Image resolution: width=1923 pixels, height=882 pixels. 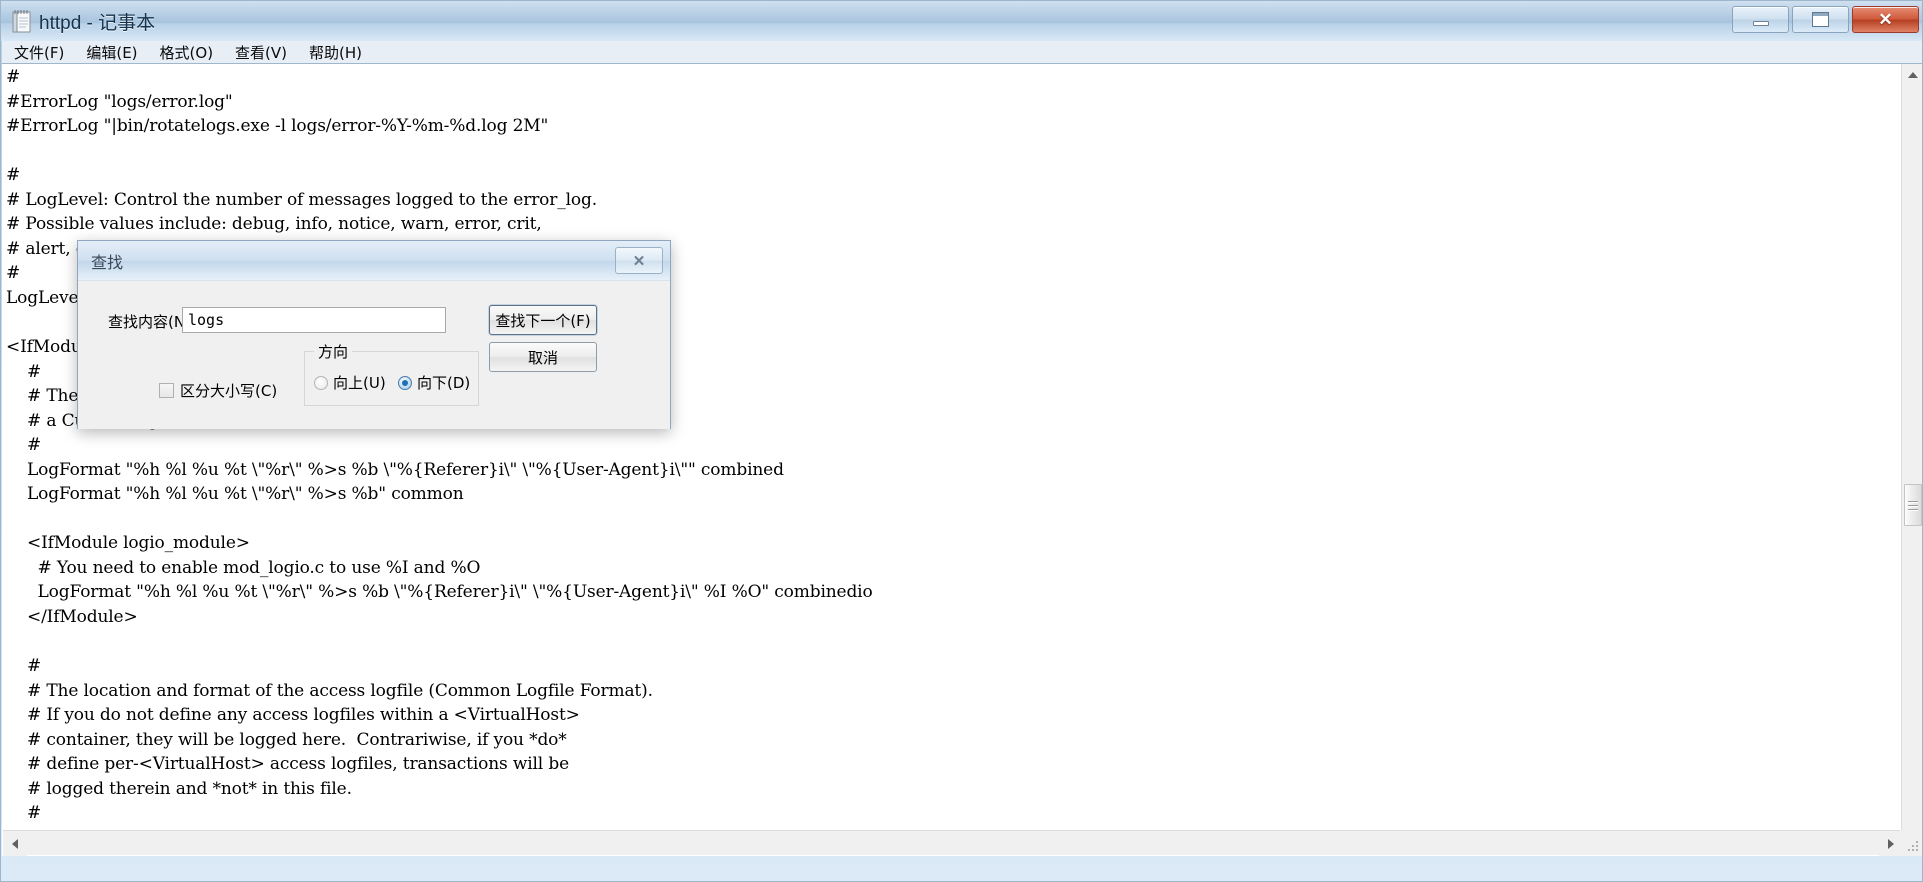 What do you see at coordinates (1891, 843) in the screenshot?
I see `chevron-right-icon` at bounding box center [1891, 843].